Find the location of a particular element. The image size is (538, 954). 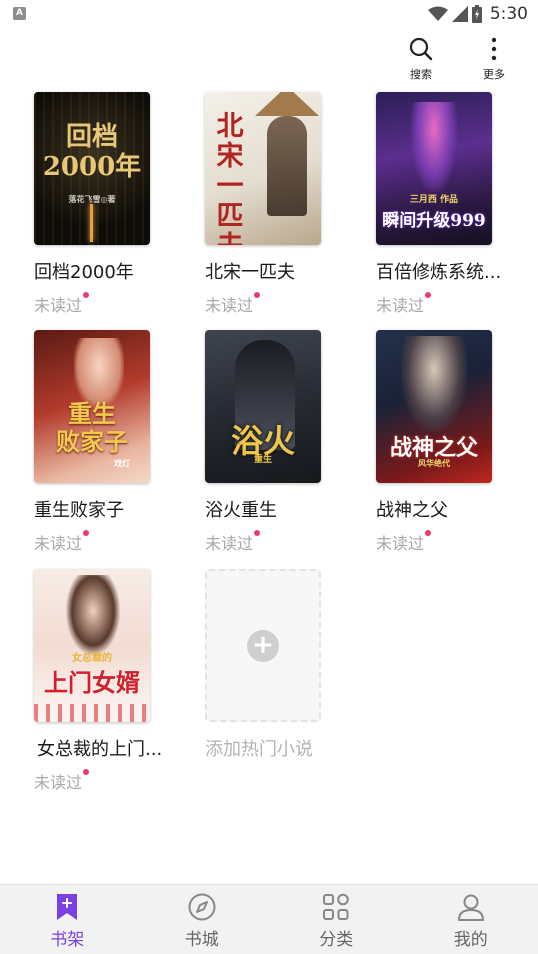

battery-icon is located at coordinates (476, 14).